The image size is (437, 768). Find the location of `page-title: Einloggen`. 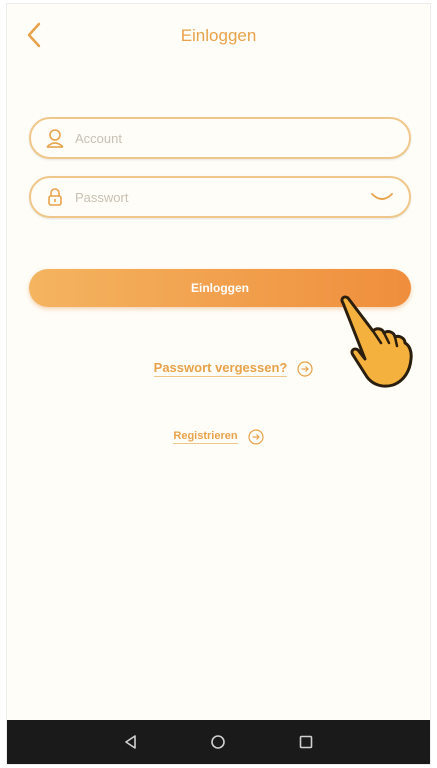

page-title: Einloggen is located at coordinates (218, 35).